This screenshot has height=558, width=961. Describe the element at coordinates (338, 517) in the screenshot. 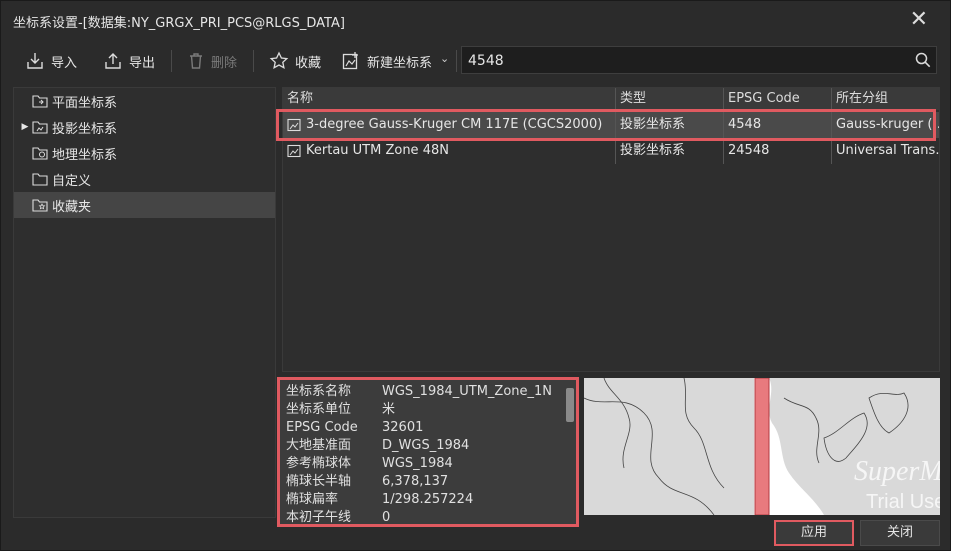

I see `info-row: 本初子午线 0` at that location.